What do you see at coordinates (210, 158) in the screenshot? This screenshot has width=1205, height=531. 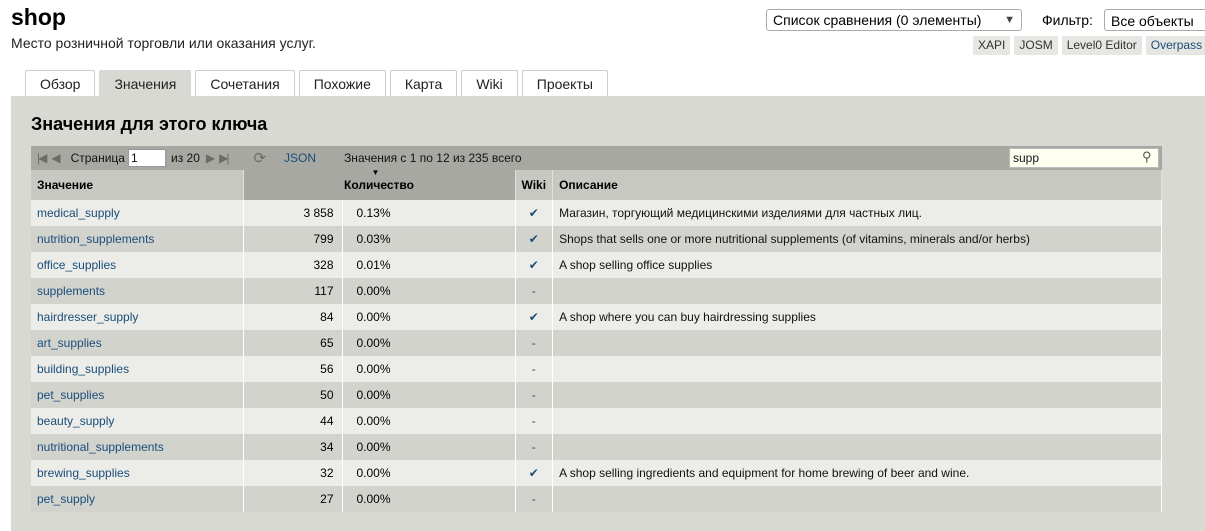 I see `next-page-icon: ▶` at bounding box center [210, 158].